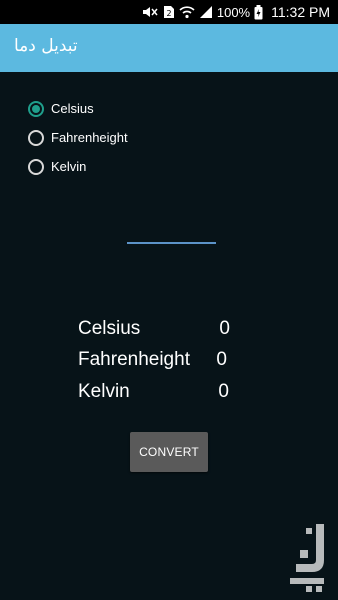 Image resolution: width=338 pixels, height=600 pixels. Describe the element at coordinates (104, 391) in the screenshot. I see `result-label: Kelvin` at that location.